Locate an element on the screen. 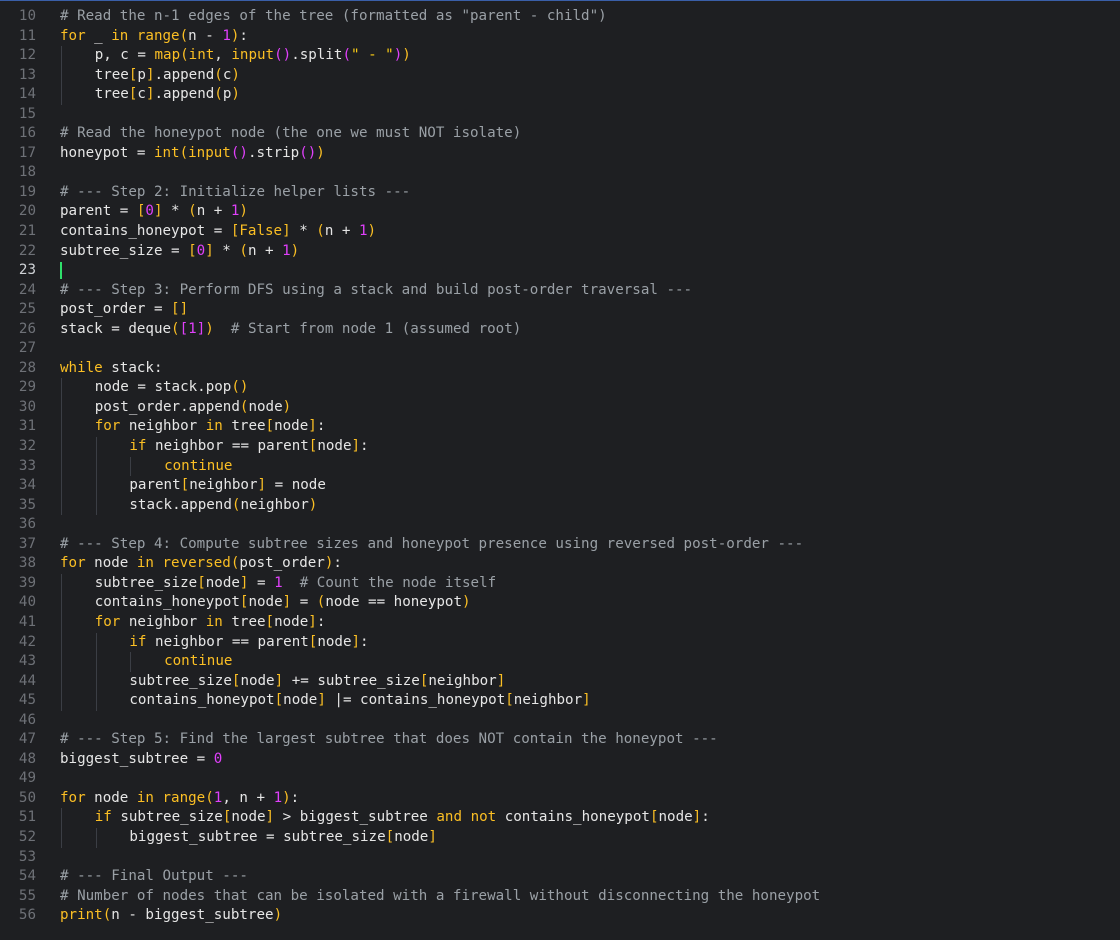  code-token: = is located at coordinates (304, 602).